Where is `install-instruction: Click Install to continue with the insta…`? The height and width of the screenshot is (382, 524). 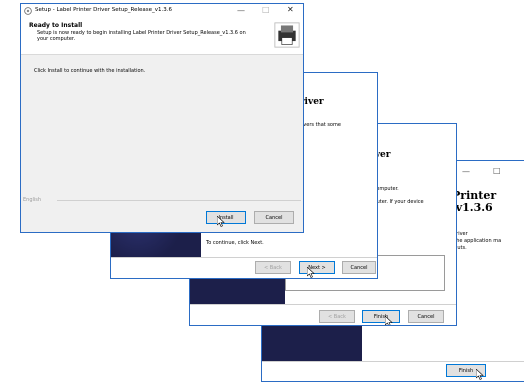 install-instruction: Click Install to continue with the insta… is located at coordinates (90, 71).